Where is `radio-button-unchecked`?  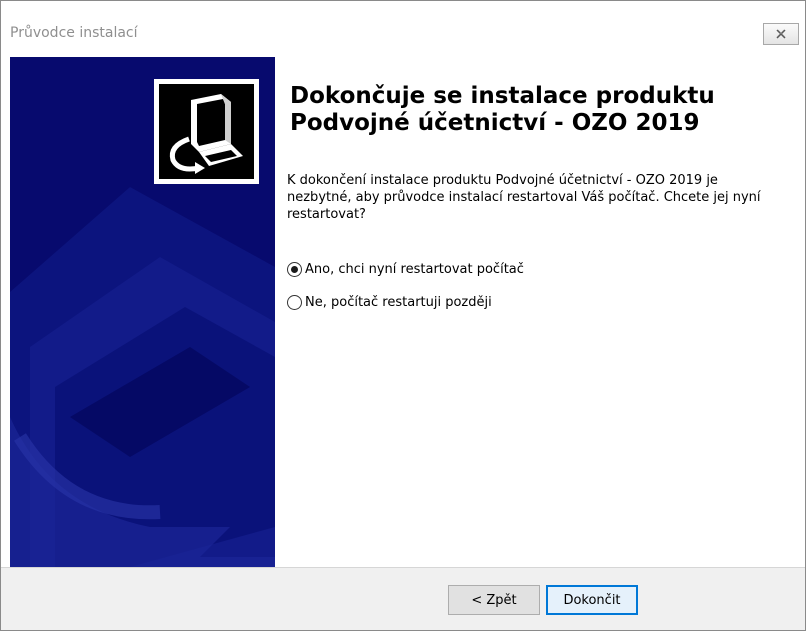
radio-button-unchecked is located at coordinates (294, 302).